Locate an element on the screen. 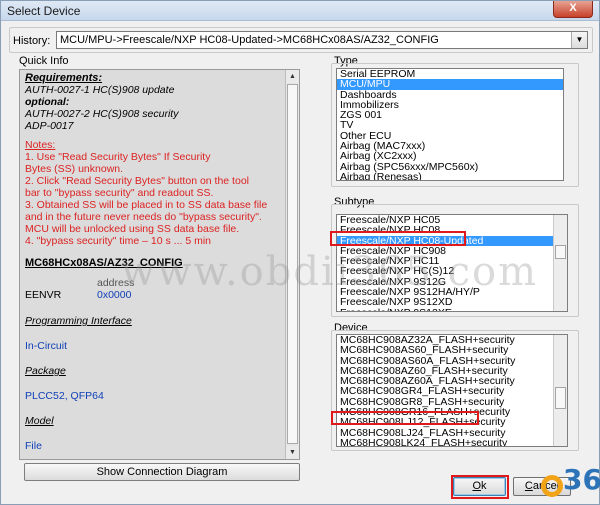 Image resolution: width=600 pixels, height=505 pixels. list-item: Freescale/NXP 9S12XE is located at coordinates (452, 309).